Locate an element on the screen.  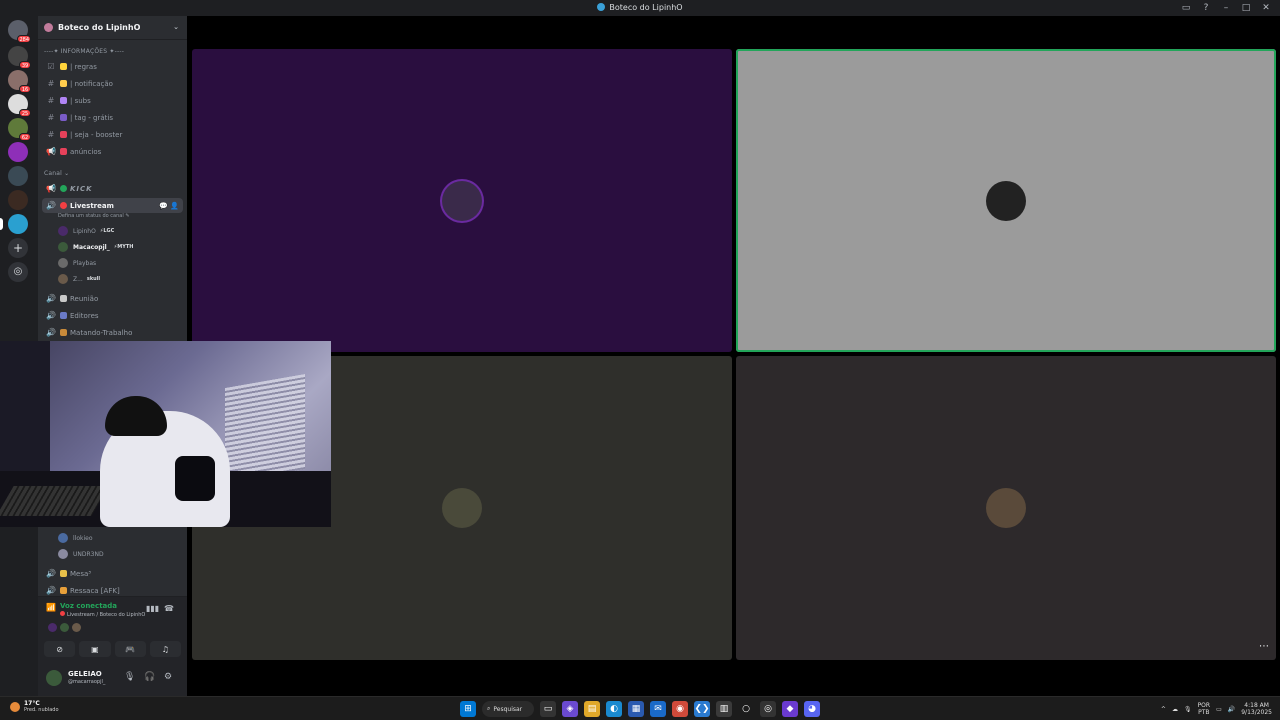
close-button: ✕ is located at coordinates (1266, 8).